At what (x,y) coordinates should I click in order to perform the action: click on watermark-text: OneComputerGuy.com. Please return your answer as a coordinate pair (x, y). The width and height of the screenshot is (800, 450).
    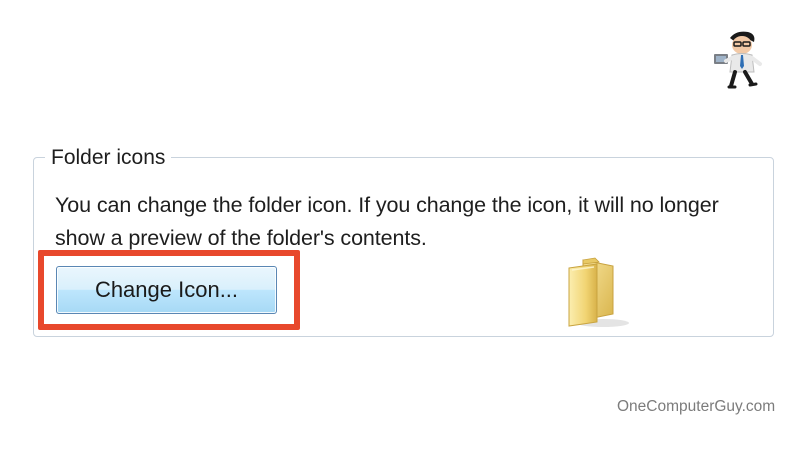
    Looking at the image, I should click on (696, 406).